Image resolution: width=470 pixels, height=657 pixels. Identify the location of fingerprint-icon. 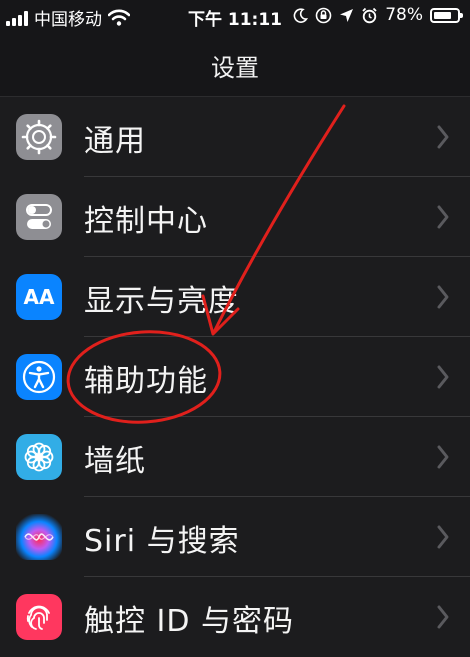
(39, 617).